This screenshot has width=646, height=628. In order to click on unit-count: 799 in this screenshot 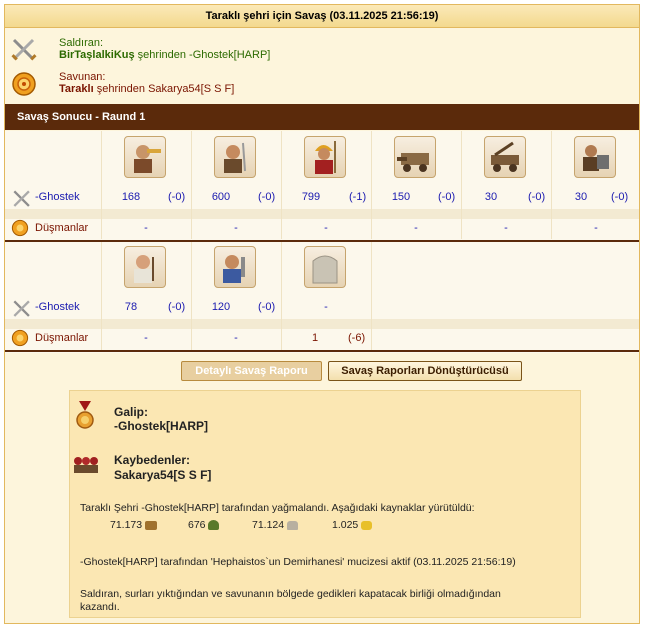, I will do `click(311, 197)`.